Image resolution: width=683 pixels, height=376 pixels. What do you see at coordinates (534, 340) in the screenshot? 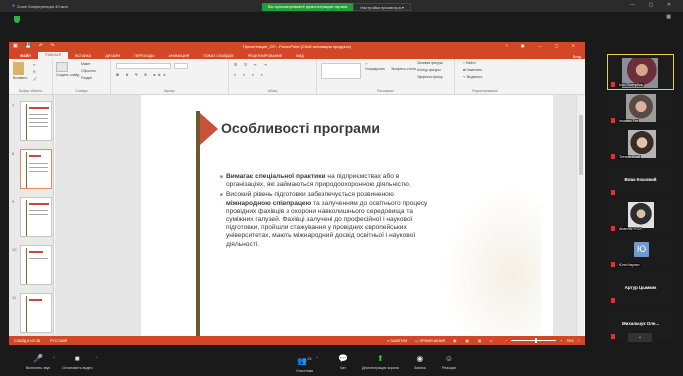
I see `zoom-slider` at bounding box center [534, 340].